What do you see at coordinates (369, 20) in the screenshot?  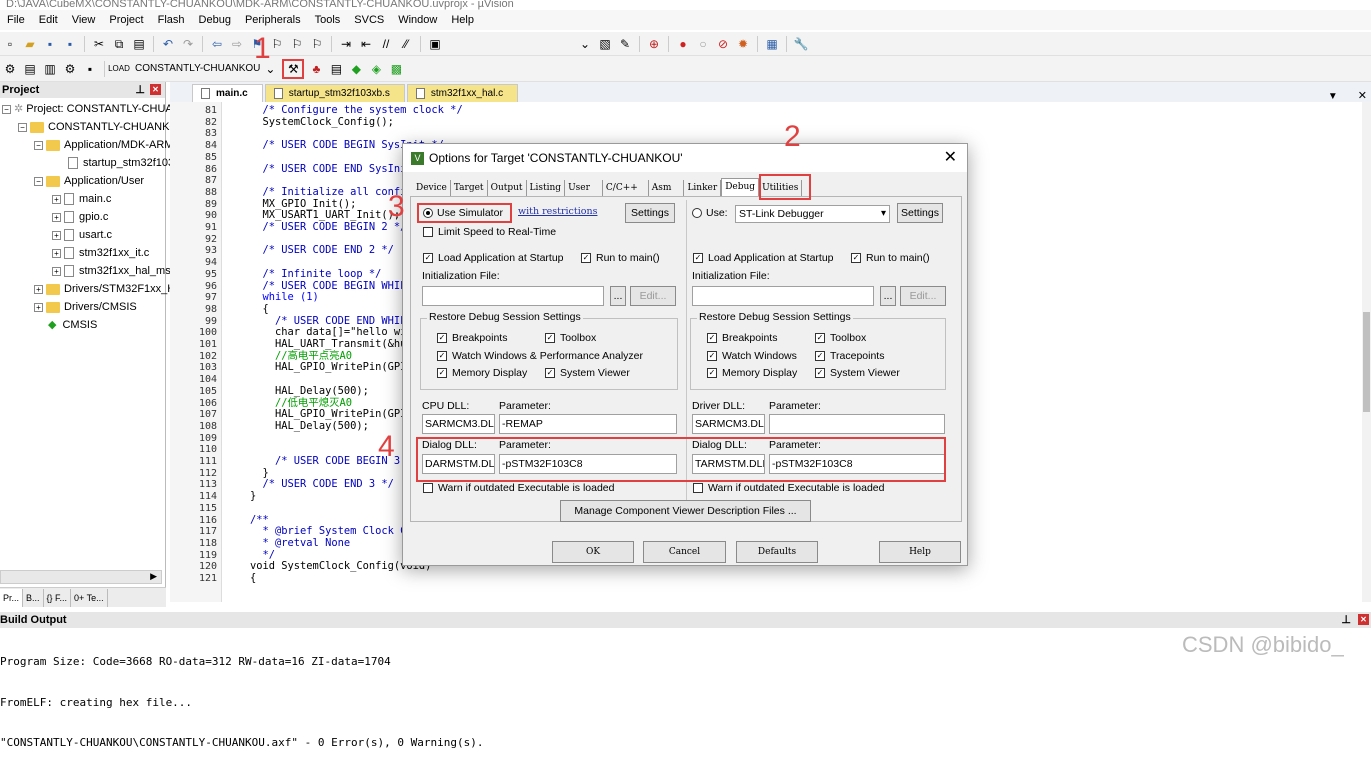 I see `menu-svcs: SVCS` at bounding box center [369, 20].